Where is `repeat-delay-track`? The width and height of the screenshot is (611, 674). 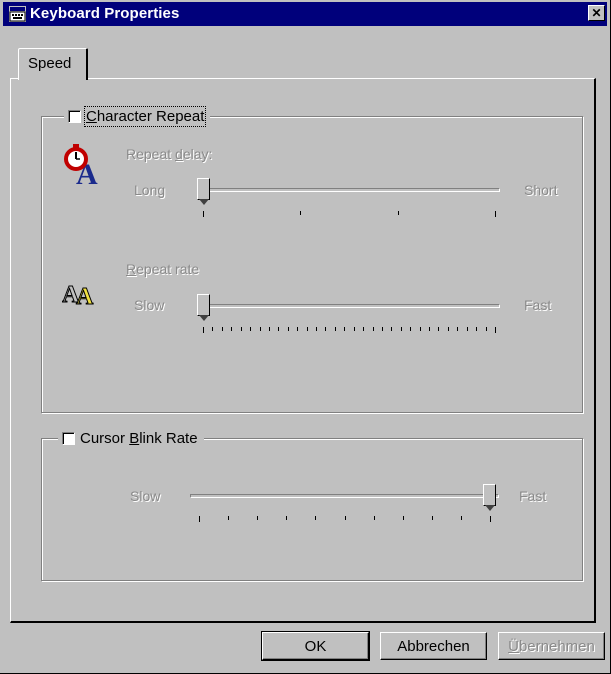
repeat-delay-track is located at coordinates (349, 190).